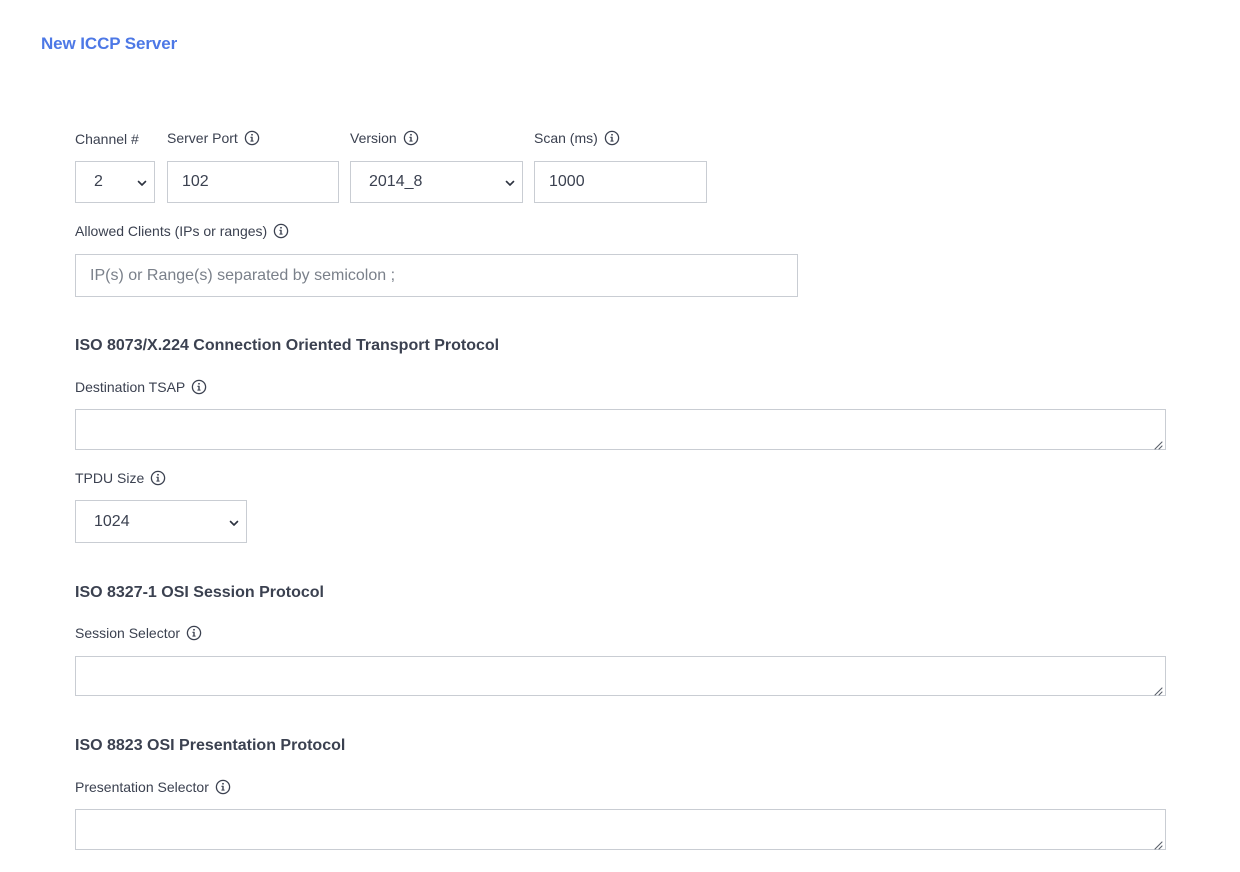 The height and width of the screenshot is (872, 1240). What do you see at coordinates (199, 592) in the screenshot?
I see `session-heading: ISO 8327-1 OSI Session Protocol` at bounding box center [199, 592].